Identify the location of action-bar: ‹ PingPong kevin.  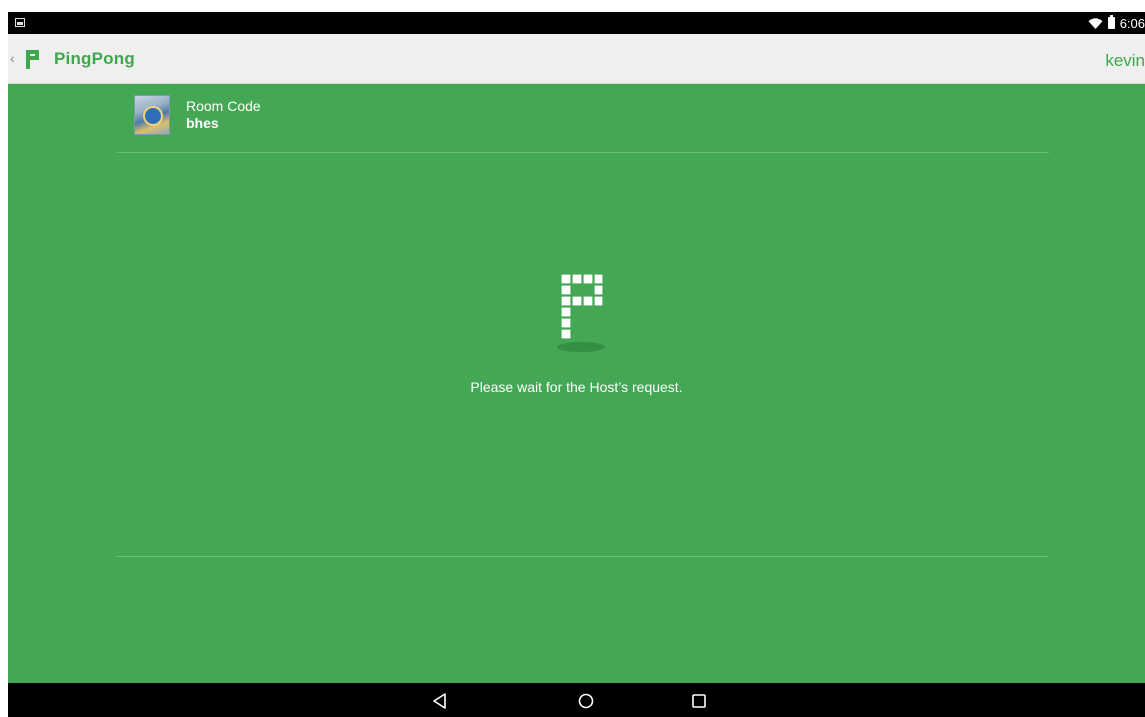
(576, 59).